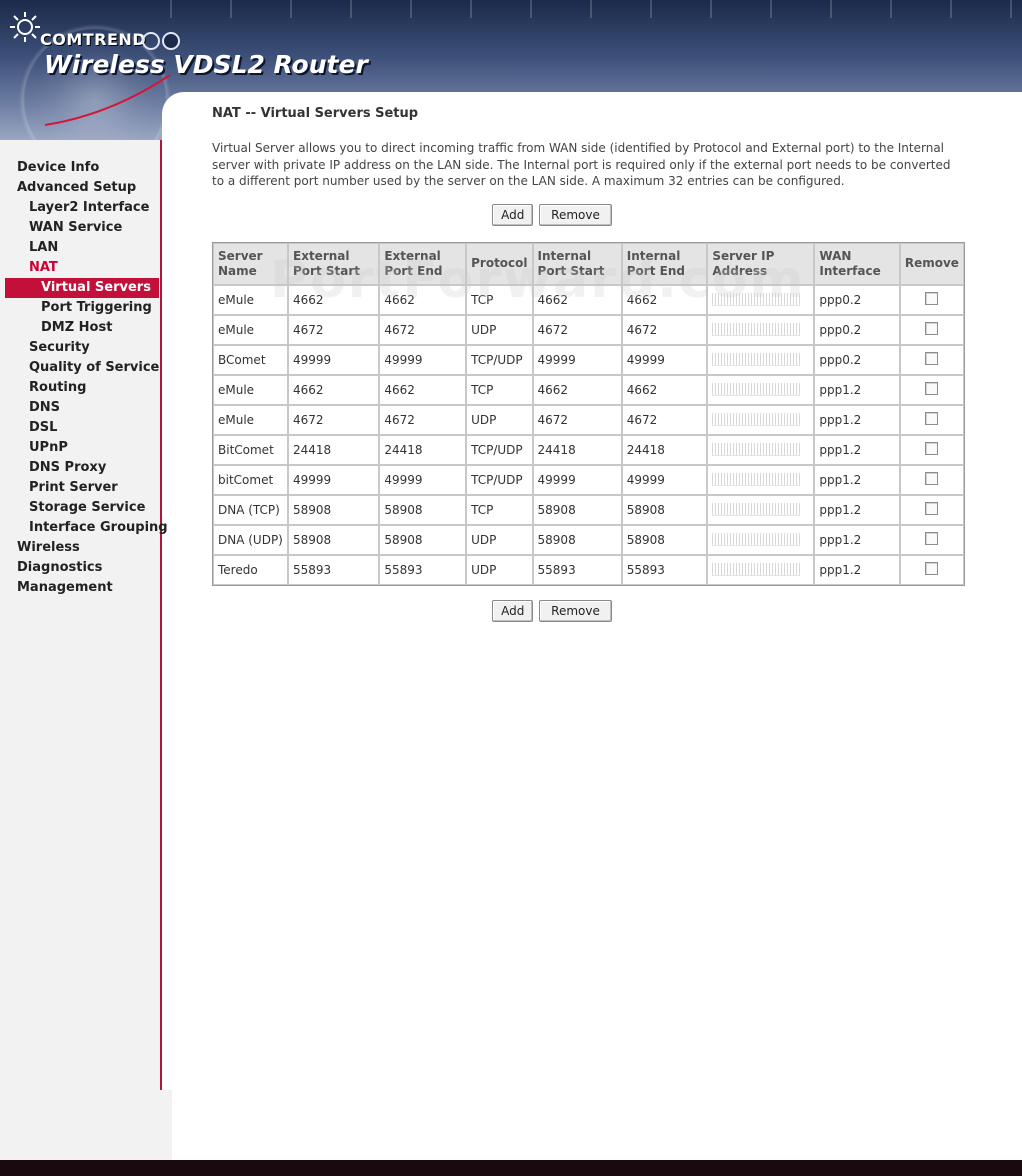 The width and height of the screenshot is (1022, 1176). I want to click on sidebar-item-dmz-host: DMZ Host, so click(80, 328).